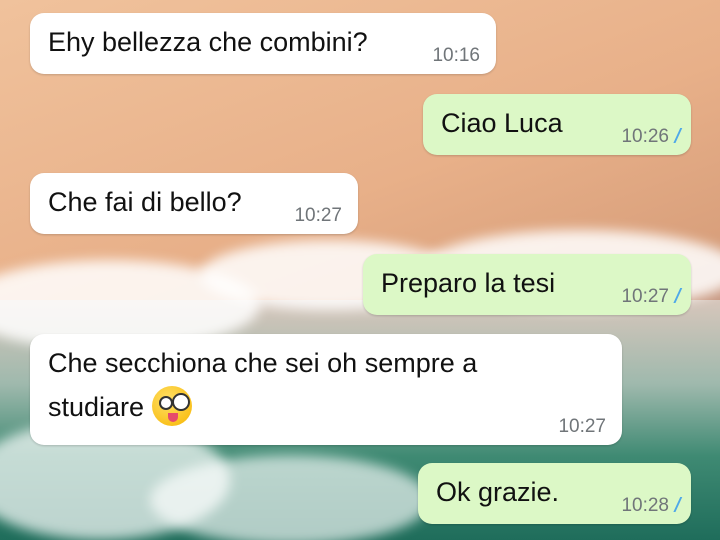 This screenshot has height=540, width=720. I want to click on message-text: Che fai di bello?, so click(145, 202).